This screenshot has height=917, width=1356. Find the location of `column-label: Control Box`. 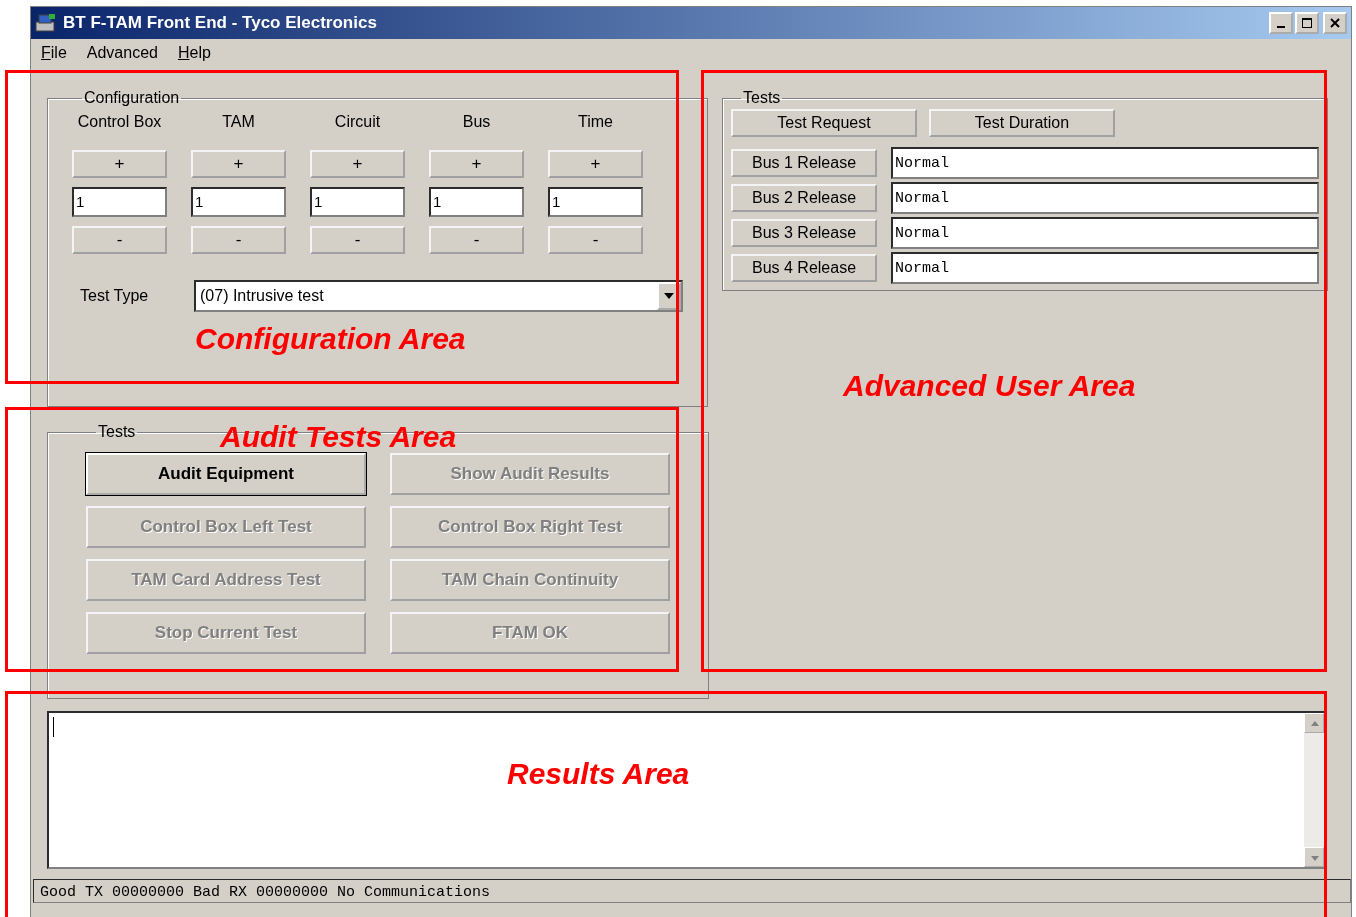

column-label: Control Box is located at coordinates (119, 122).